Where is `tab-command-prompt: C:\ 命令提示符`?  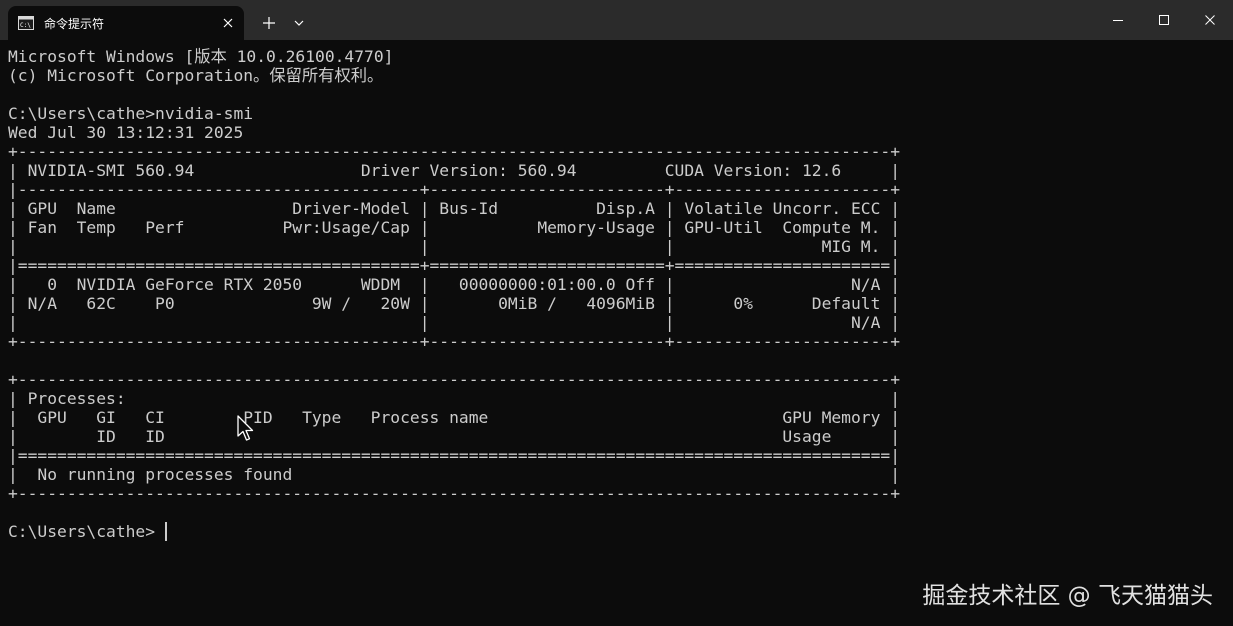
tab-command-prompt: C:\ 命令提示符 is located at coordinates (126, 23).